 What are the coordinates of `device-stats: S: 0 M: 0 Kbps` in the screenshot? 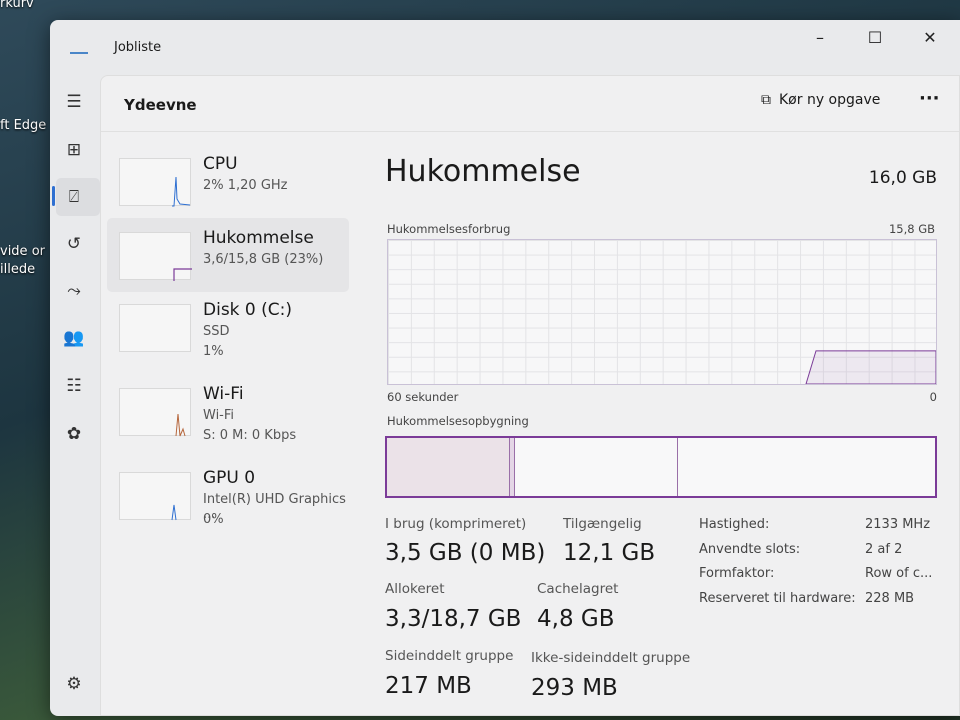 It's located at (250, 435).